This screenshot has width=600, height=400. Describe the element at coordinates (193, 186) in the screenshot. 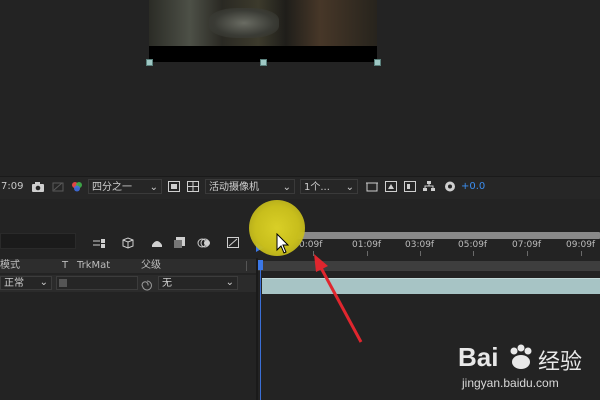

I see `transparency-grid-icon` at that location.